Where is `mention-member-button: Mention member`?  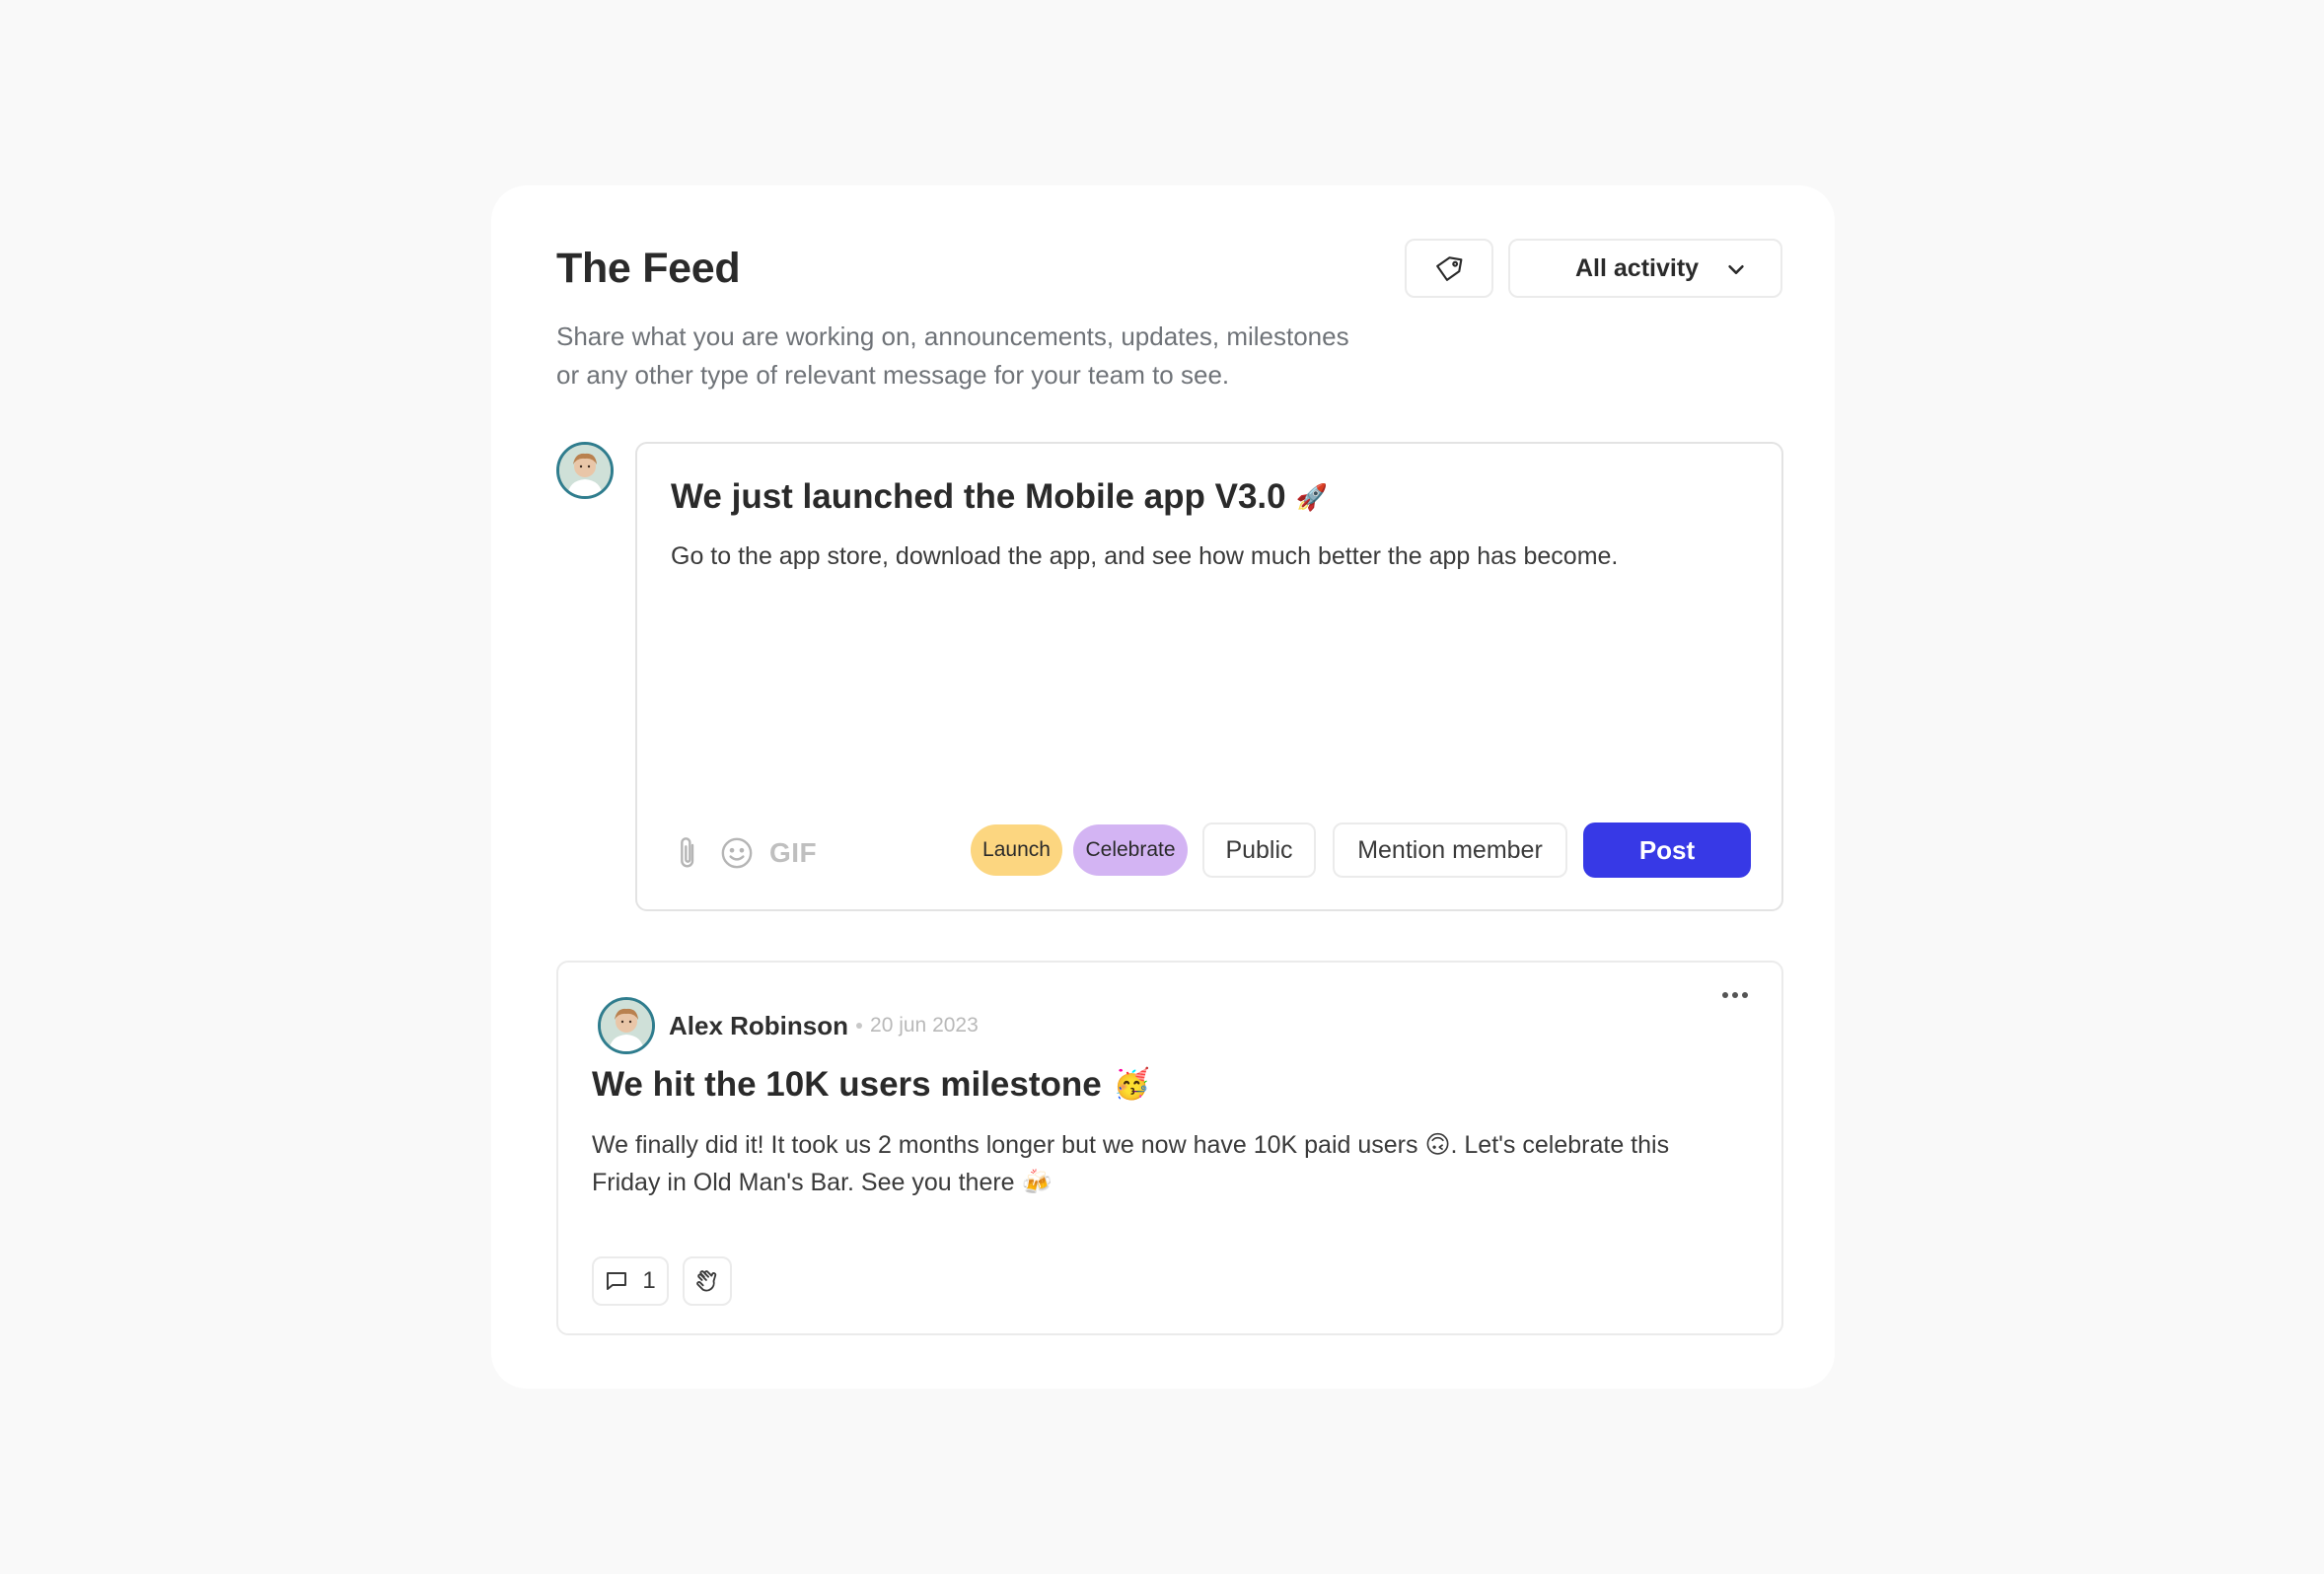
mention-member-button: Mention member is located at coordinates (1450, 850).